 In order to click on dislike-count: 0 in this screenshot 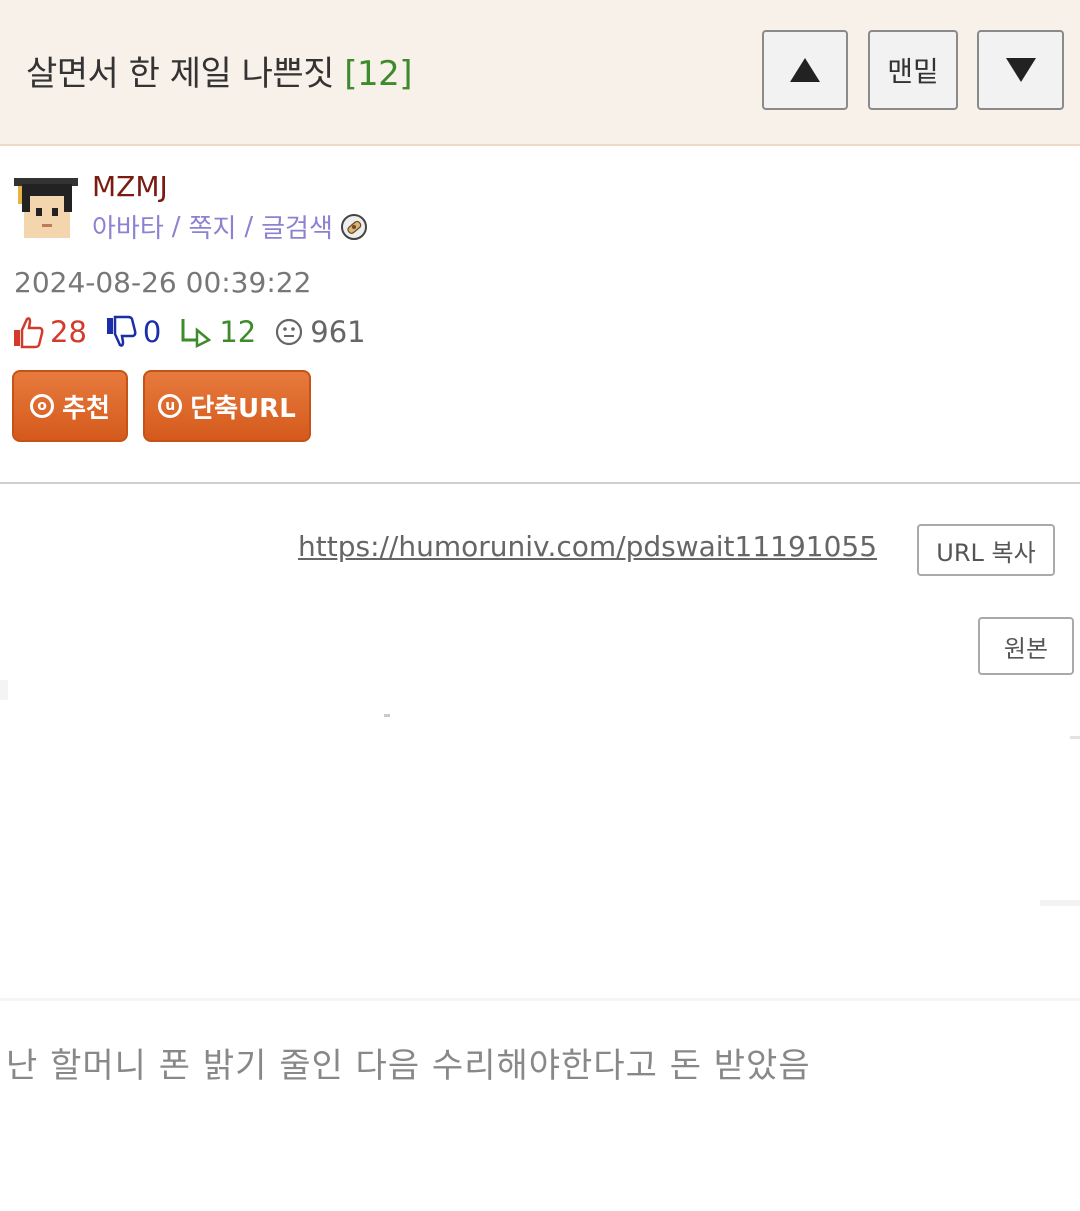, I will do `click(133, 332)`.